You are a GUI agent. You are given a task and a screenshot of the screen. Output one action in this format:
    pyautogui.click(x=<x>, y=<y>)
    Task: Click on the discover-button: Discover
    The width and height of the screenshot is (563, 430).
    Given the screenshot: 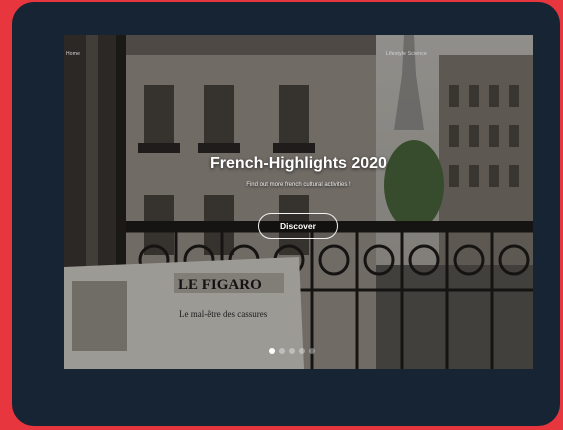 What is the action you would take?
    pyautogui.click(x=298, y=226)
    